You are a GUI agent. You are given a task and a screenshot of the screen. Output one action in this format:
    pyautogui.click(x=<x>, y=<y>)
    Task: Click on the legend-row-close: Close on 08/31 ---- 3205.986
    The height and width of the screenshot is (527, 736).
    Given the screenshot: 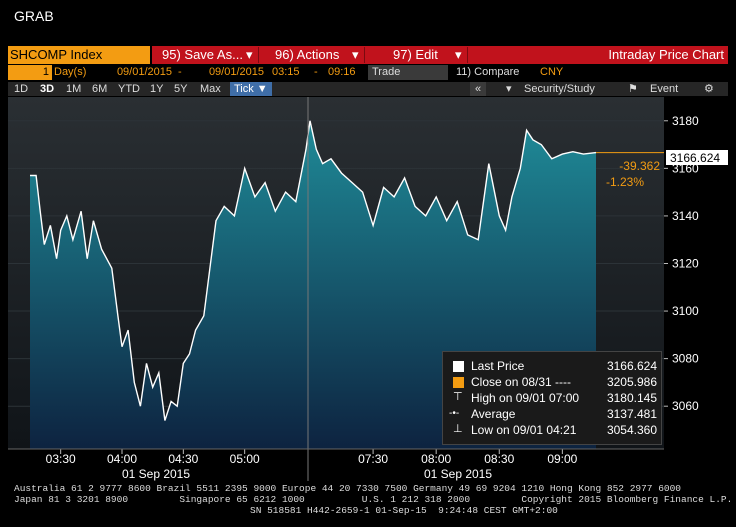 What is the action you would take?
    pyautogui.click(x=552, y=382)
    